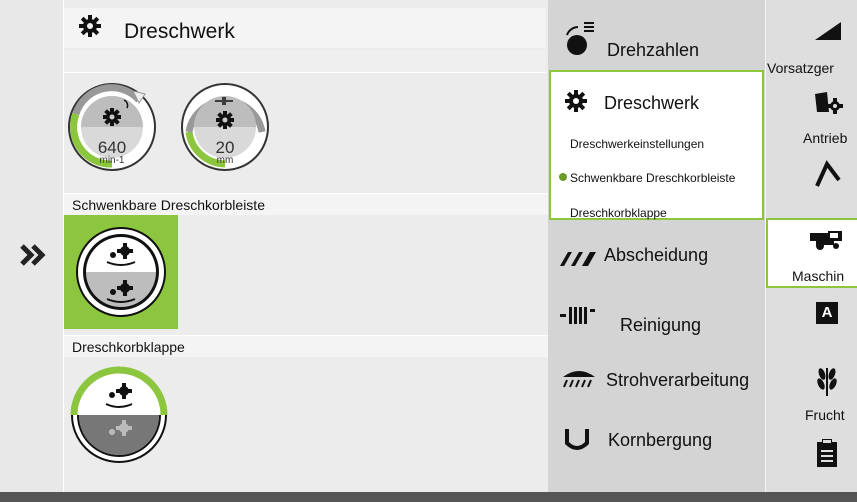  I want to click on right-item-maschine: Maschin, so click(818, 276).